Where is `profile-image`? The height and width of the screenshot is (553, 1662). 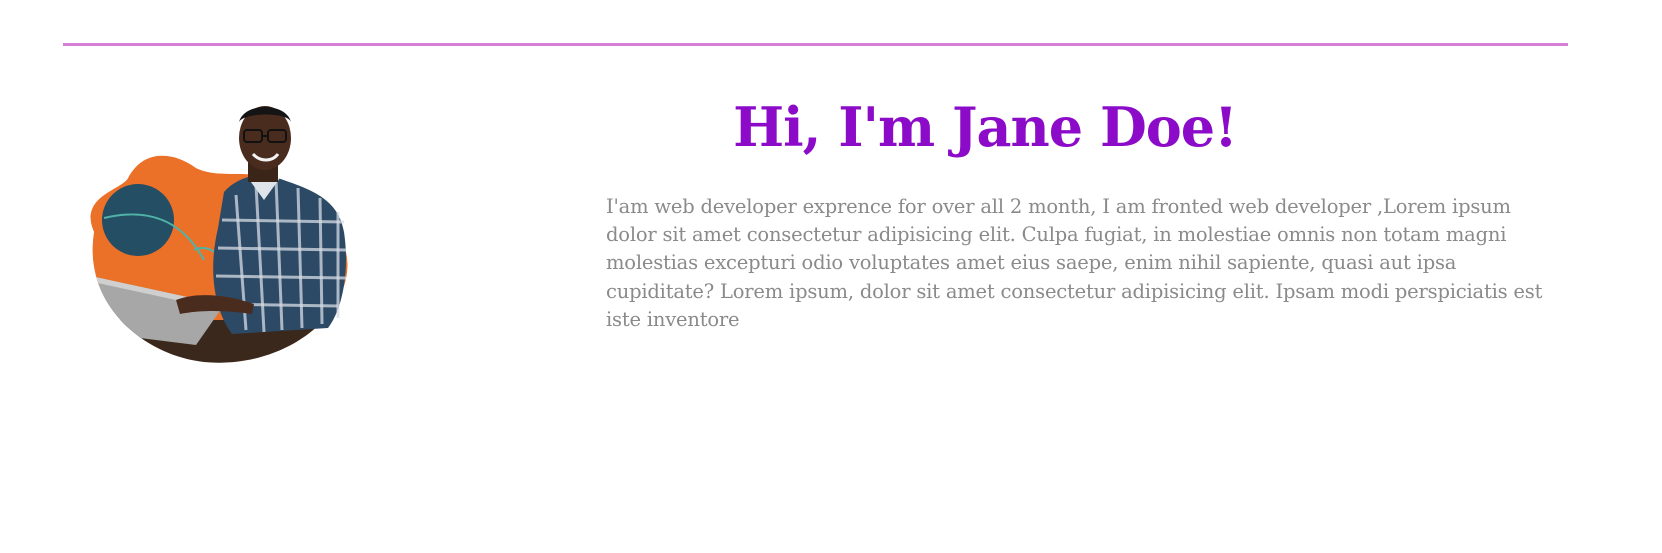
profile-image is located at coordinates (216, 234).